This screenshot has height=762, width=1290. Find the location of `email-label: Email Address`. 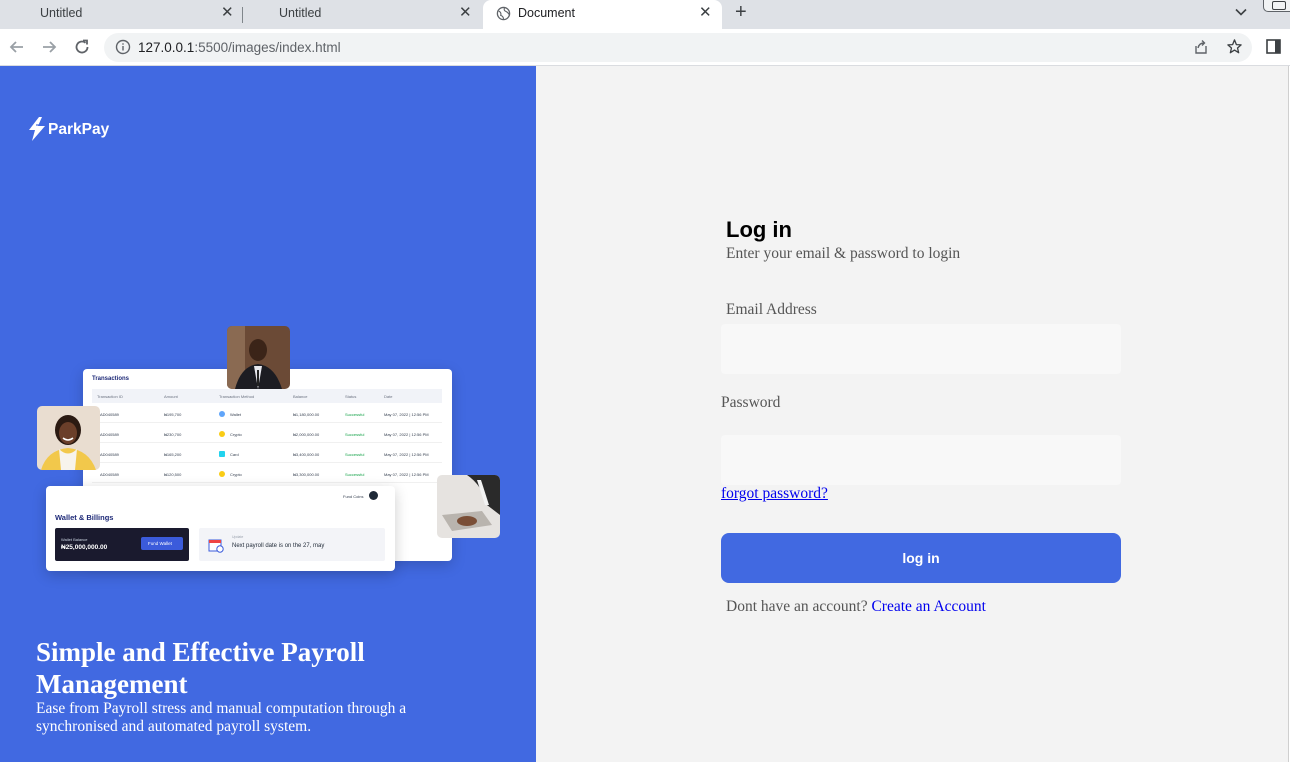

email-label: Email Address is located at coordinates (771, 309).